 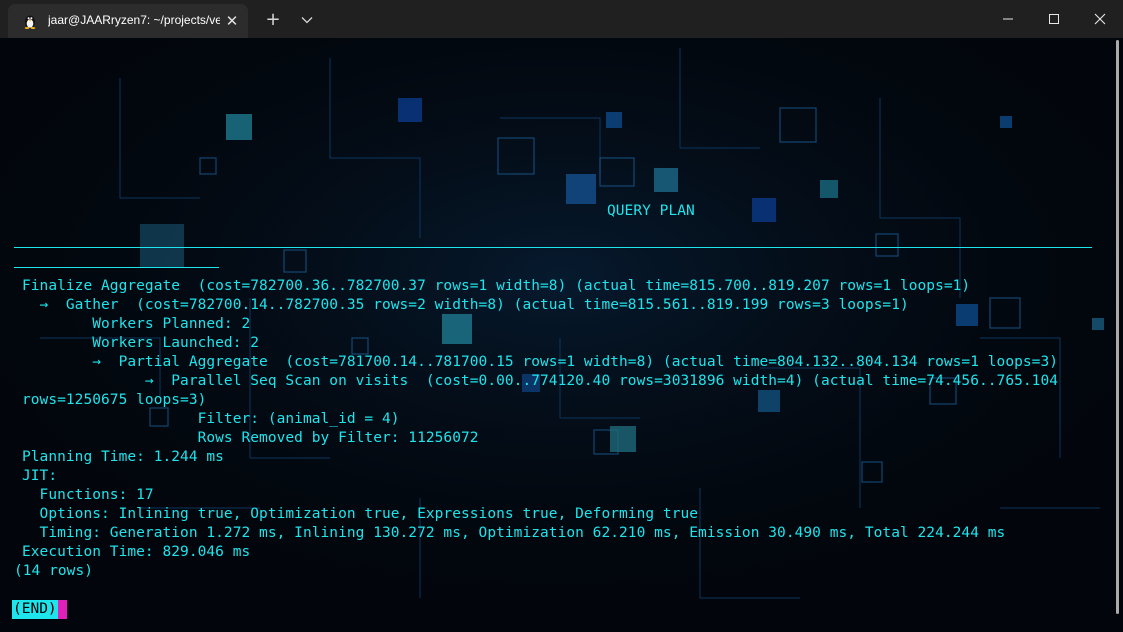 What do you see at coordinates (114, 400) in the screenshot?
I see `plan-line: rows=1250675 loops=3)` at bounding box center [114, 400].